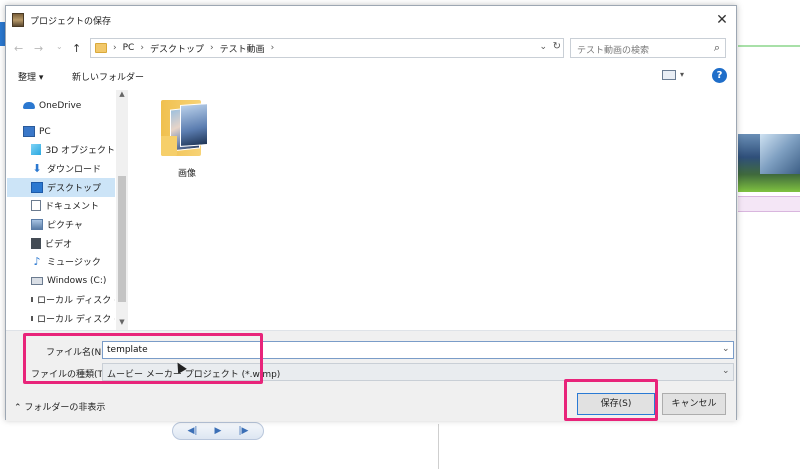 The image size is (800, 469). What do you see at coordinates (682, 74) in the screenshot?
I see `chevron-down-icon: ▾` at bounding box center [682, 74].